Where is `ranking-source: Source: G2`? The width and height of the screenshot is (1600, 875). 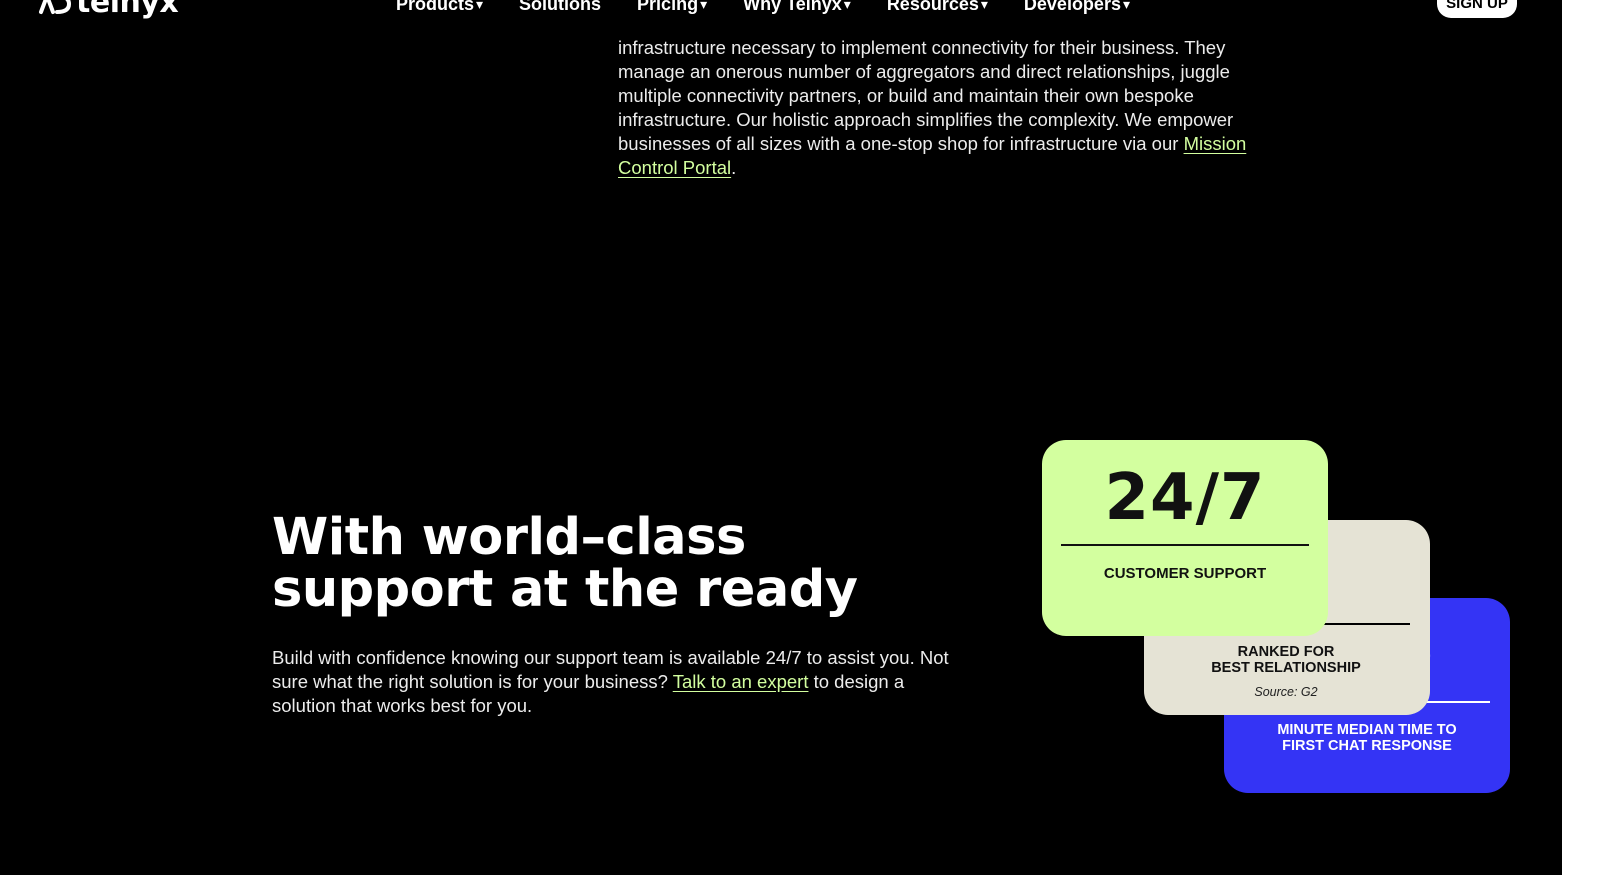 ranking-source: Source: G2 is located at coordinates (1286, 692).